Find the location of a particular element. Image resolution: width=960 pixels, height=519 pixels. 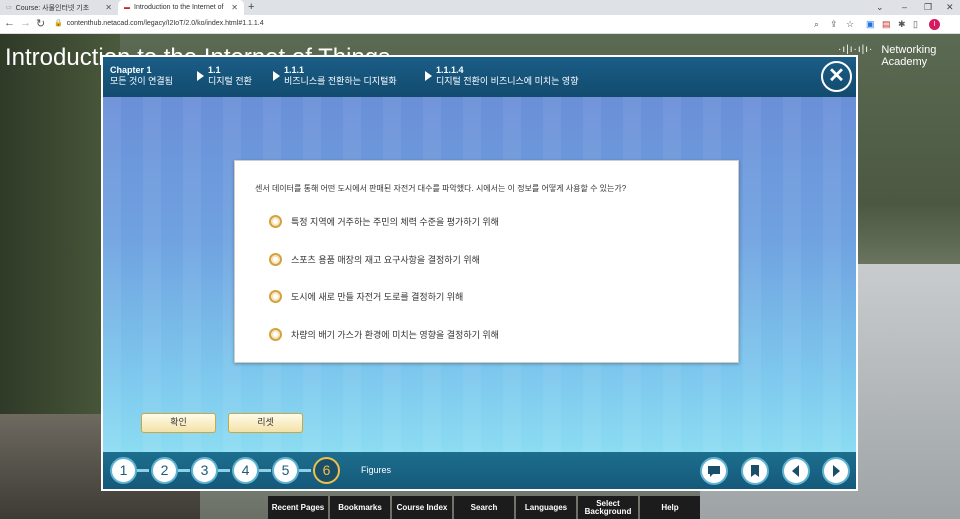

tab-search-icon: ⌄ is located at coordinates (880, 7).